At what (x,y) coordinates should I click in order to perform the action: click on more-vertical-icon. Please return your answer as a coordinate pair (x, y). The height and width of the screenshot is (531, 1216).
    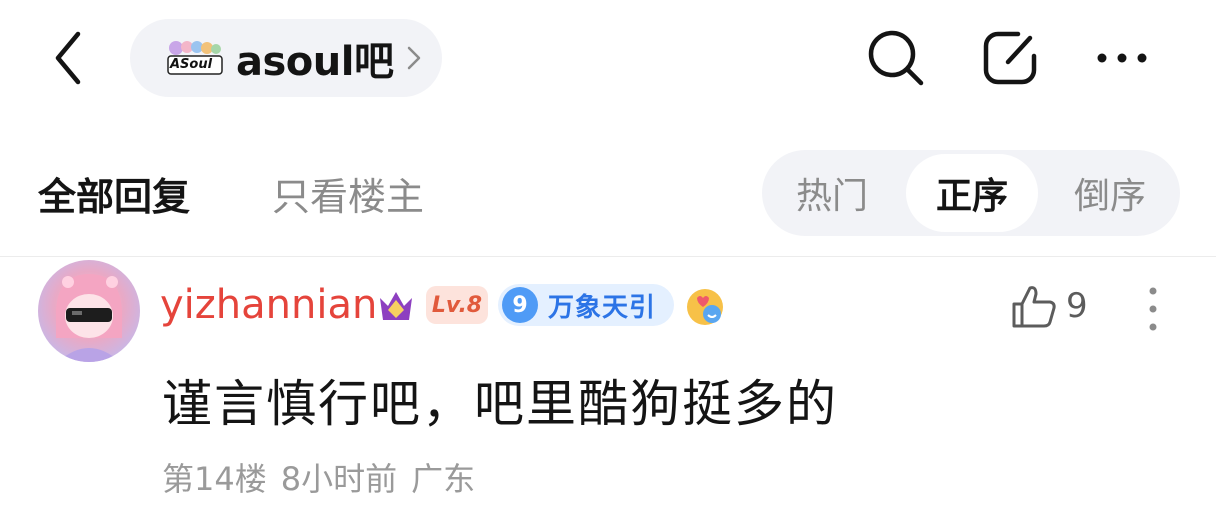
    Looking at the image, I should click on (1153, 309).